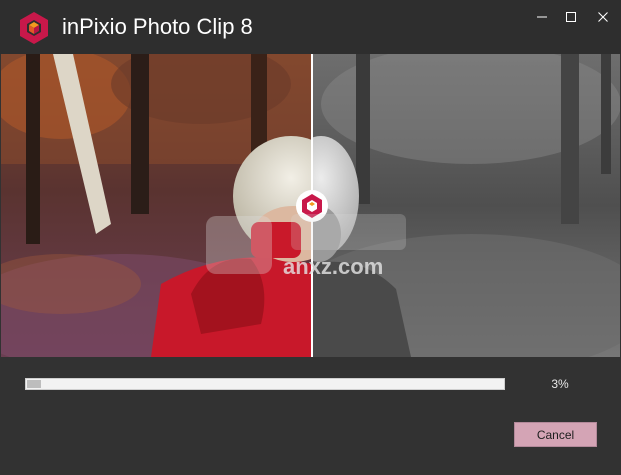 The width and height of the screenshot is (621, 475). I want to click on close-icon, so click(603, 17).